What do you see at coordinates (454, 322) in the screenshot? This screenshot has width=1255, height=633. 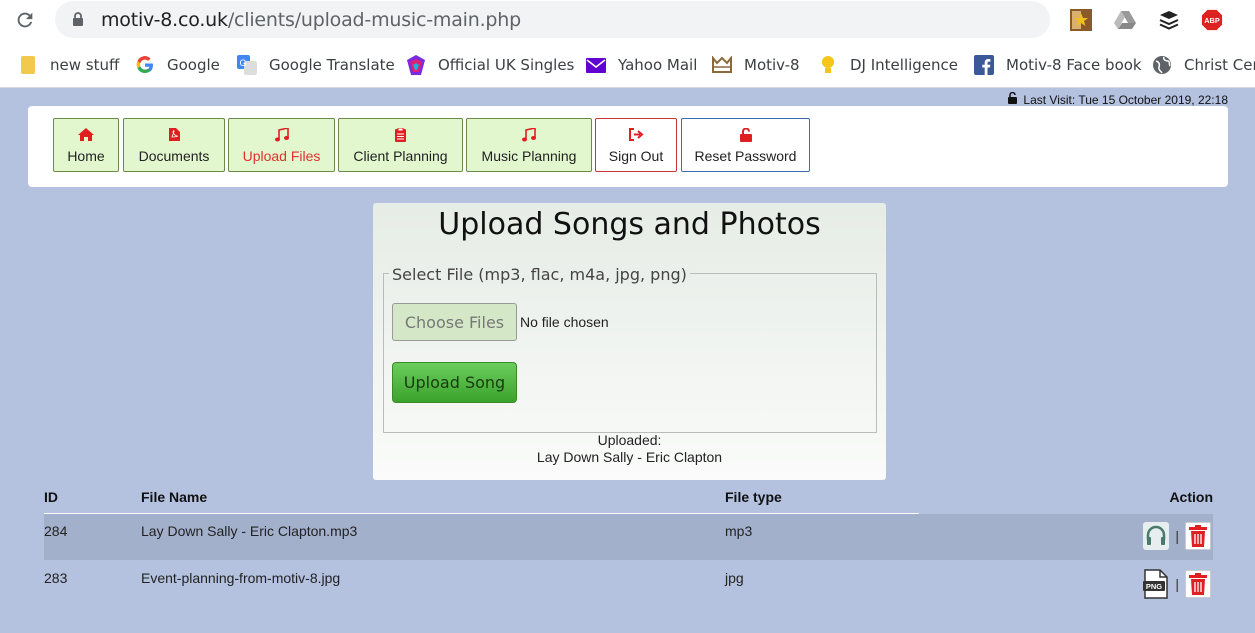 I see `choose-files-button: Choose Files` at bounding box center [454, 322].